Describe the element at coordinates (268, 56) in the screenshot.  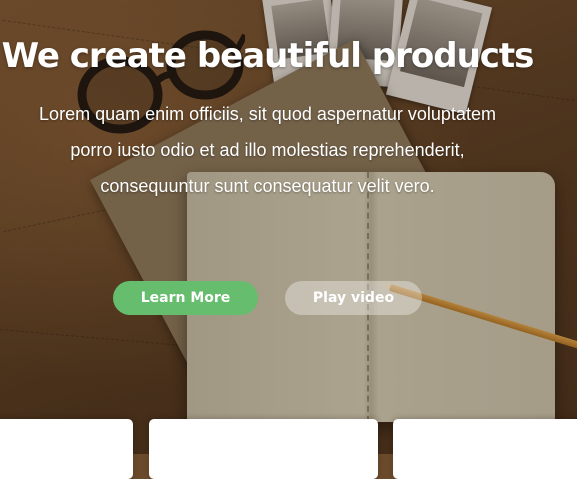
I see `hero-title: We create beautiful products` at that location.